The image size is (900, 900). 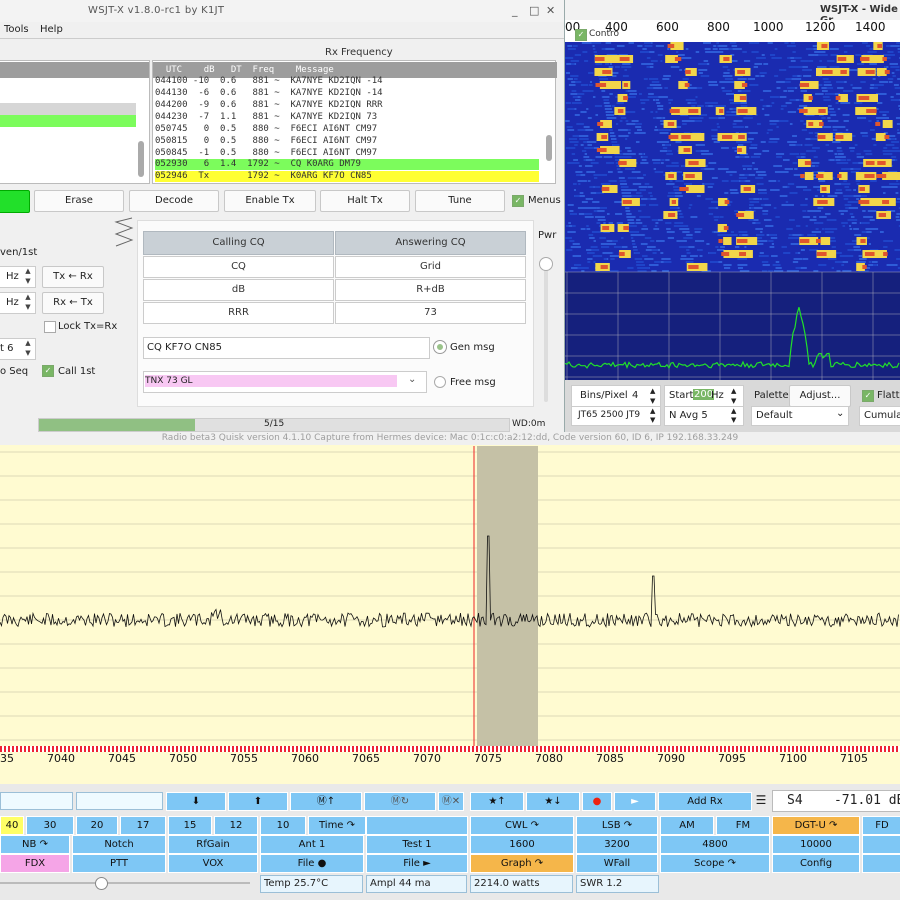 I want to click on rx-freq-spinner: ▲ ▼, so click(x=28, y=302).